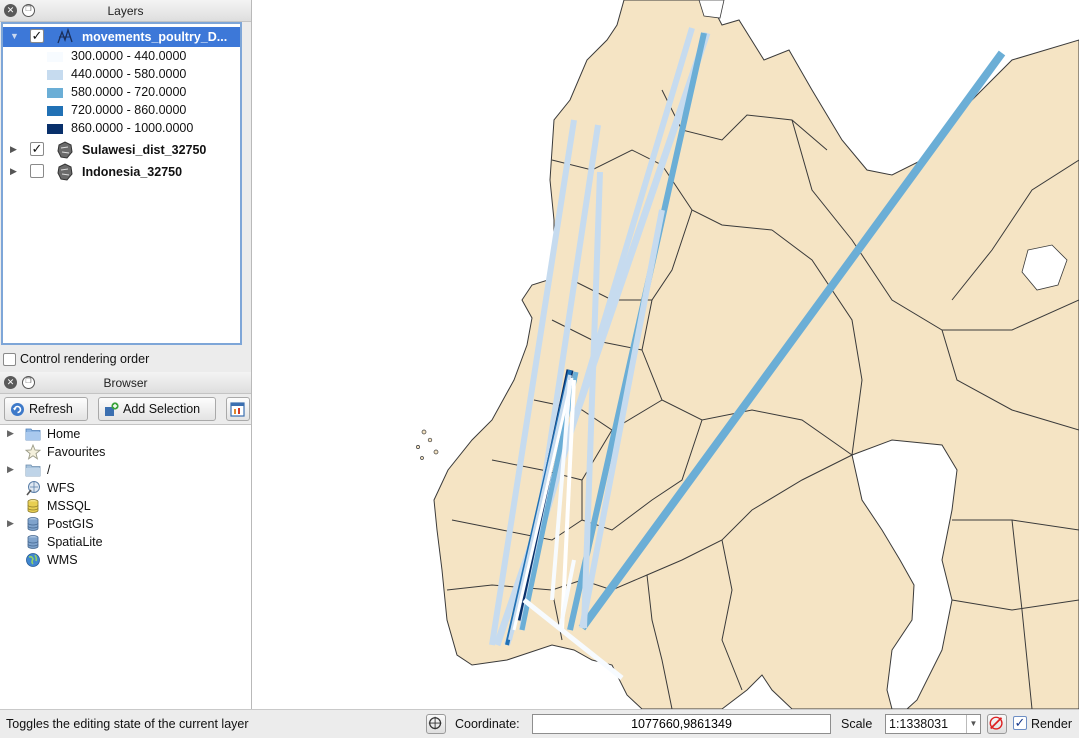 The image size is (1079, 738). What do you see at coordinates (85, 359) in the screenshot?
I see `control-rendering-order-label: Control rendering order` at bounding box center [85, 359].